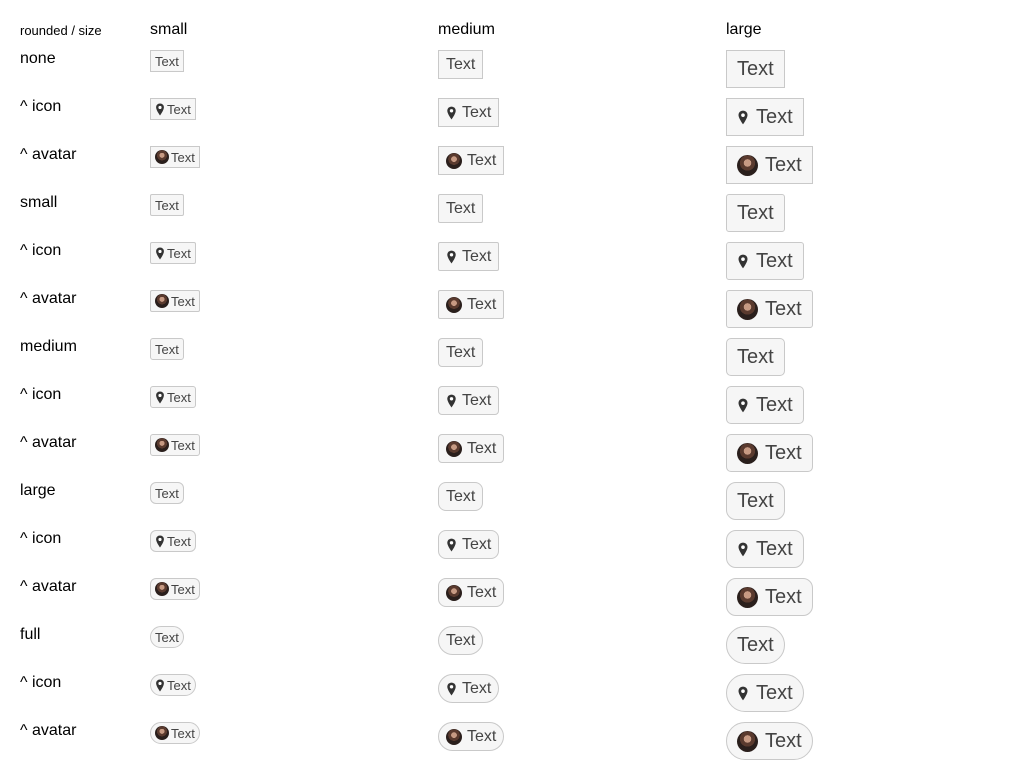 The width and height of the screenshot is (1024, 779). Describe the element at coordinates (30, 634) in the screenshot. I see `row-label: full` at that location.